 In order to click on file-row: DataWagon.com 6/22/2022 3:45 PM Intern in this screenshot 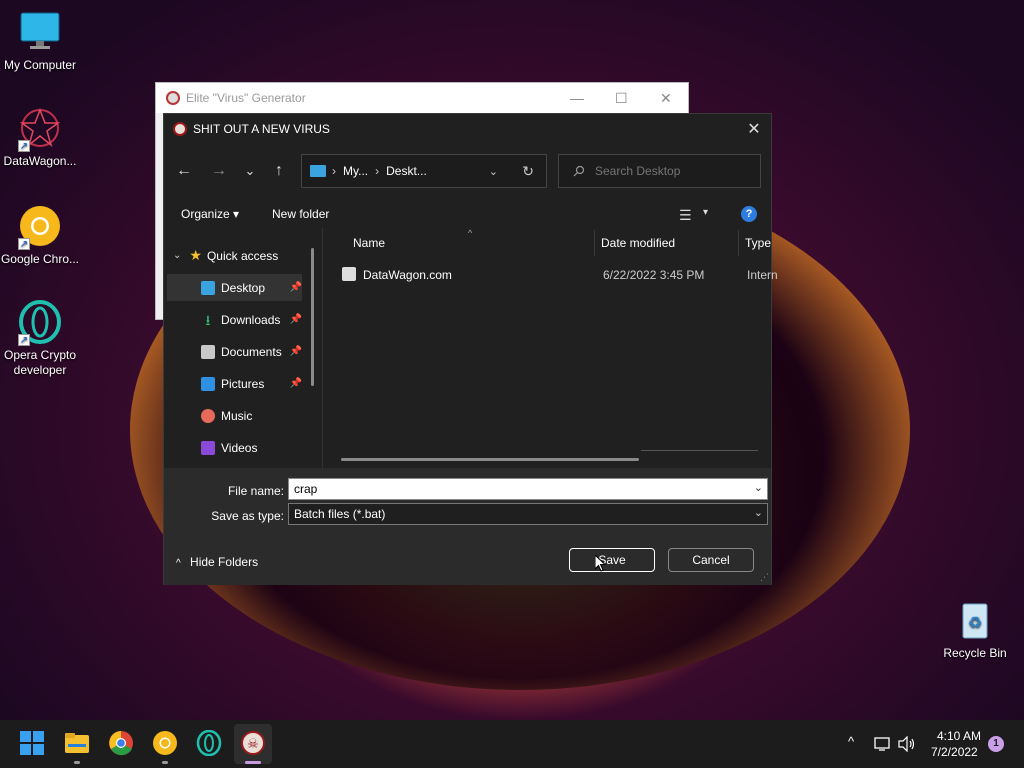, I will do `click(560, 275)`.